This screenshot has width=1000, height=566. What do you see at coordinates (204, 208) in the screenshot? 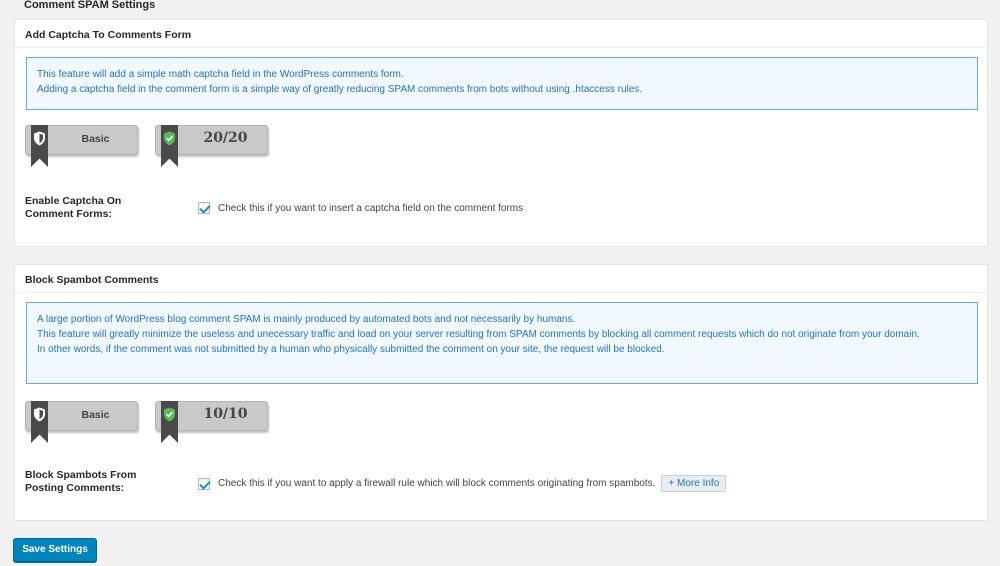
I see `captcha-checkbox` at bounding box center [204, 208].